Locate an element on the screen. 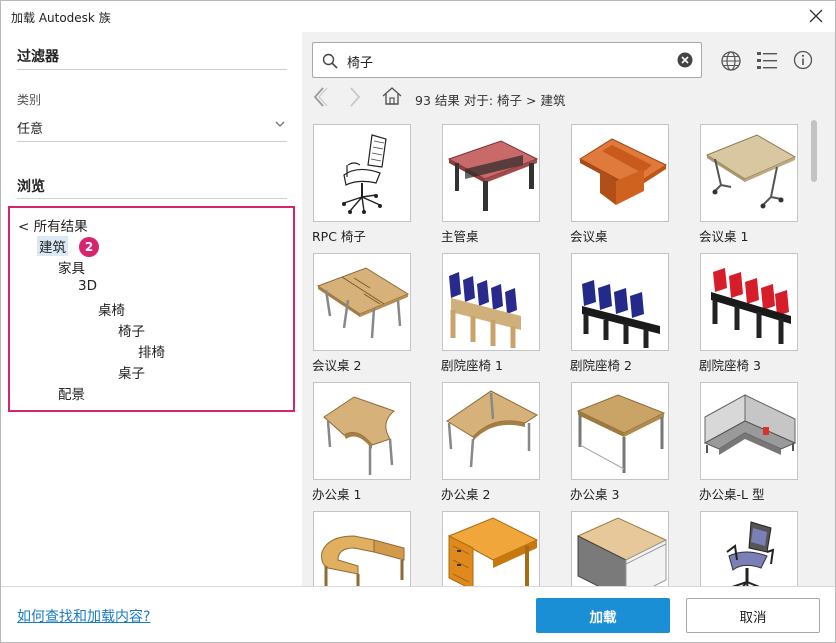 The height and width of the screenshot is (643, 836). result-item: 办公桌 1 is located at coordinates (372, 444).